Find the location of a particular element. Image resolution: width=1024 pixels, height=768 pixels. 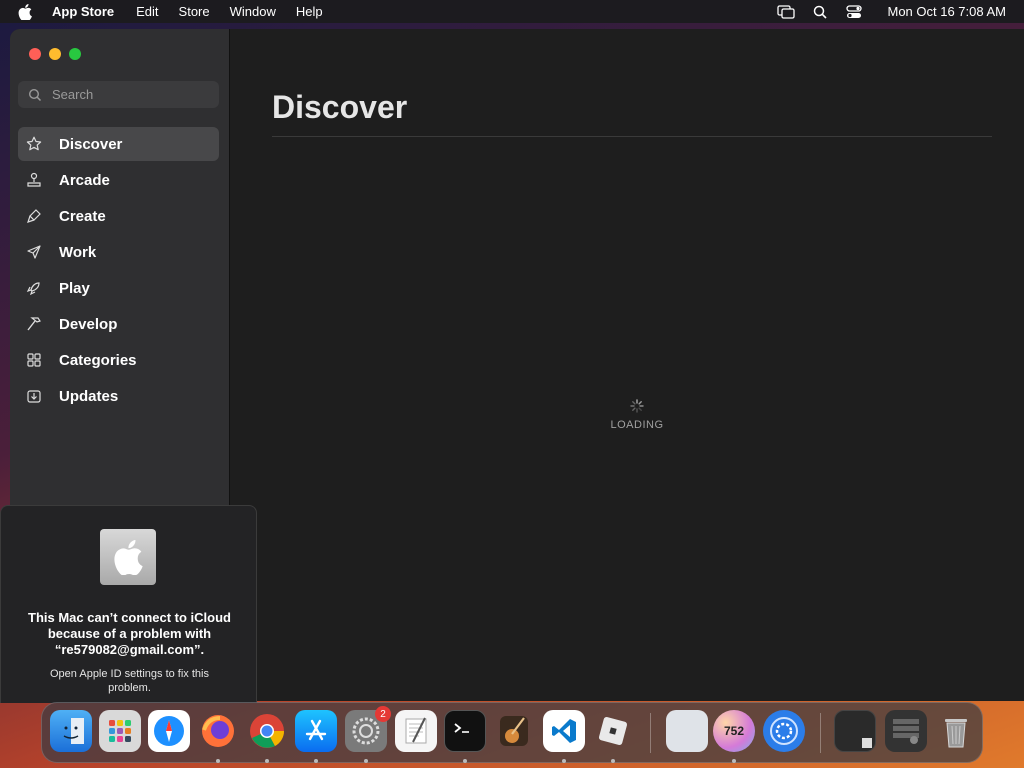

settings-badge: 2 is located at coordinates (383, 714).